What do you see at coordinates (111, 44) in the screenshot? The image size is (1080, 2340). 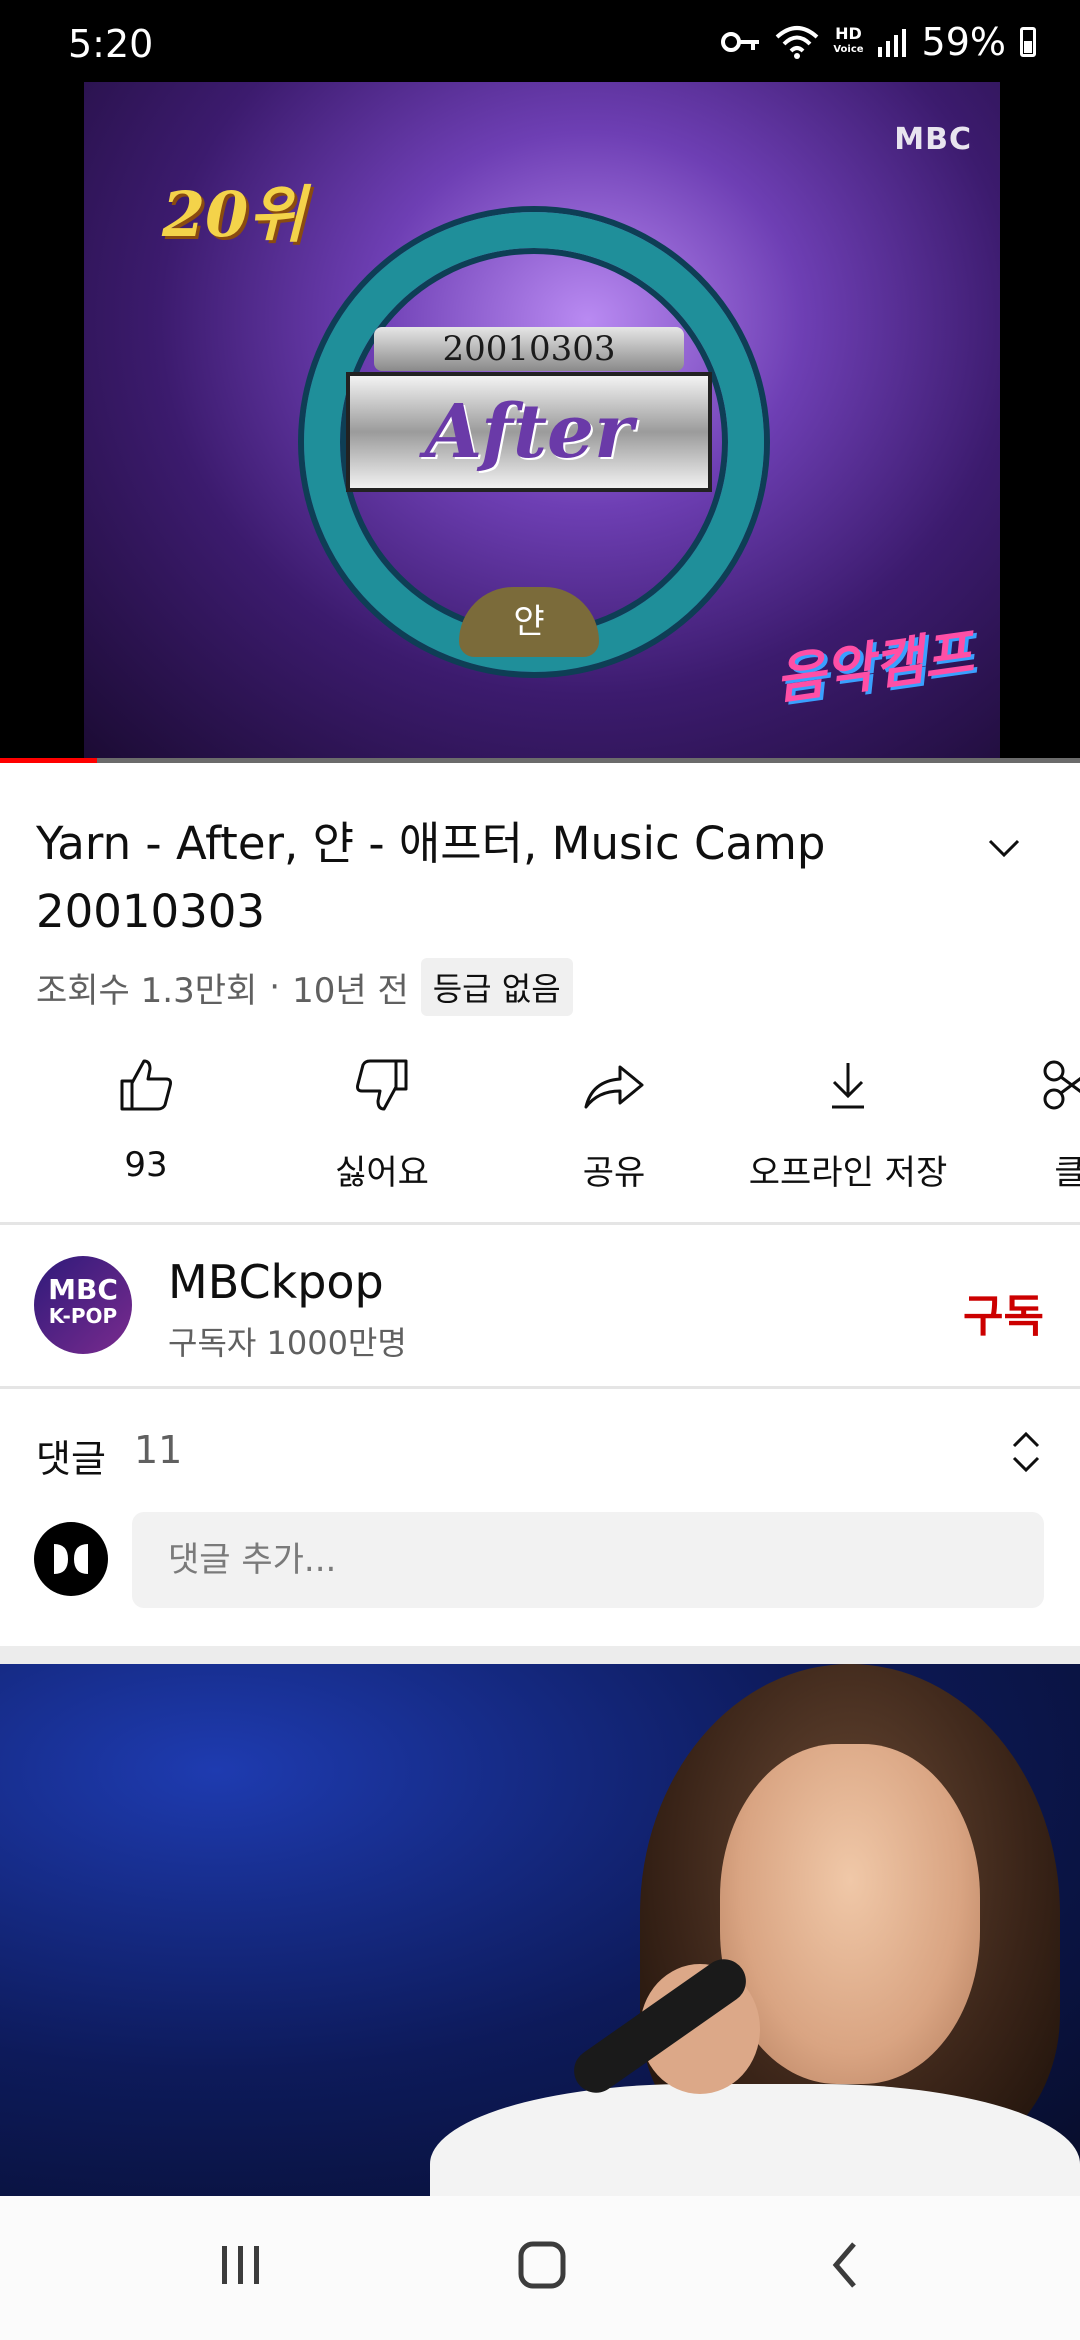 I see `status-time: 5:20` at bounding box center [111, 44].